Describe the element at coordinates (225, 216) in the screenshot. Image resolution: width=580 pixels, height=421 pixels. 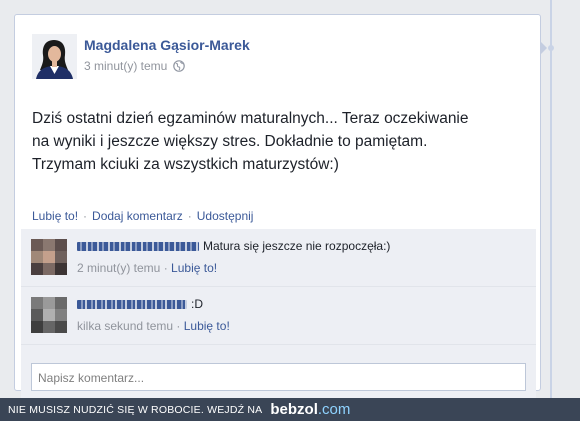
I see `share-link: Udostępnij` at that location.